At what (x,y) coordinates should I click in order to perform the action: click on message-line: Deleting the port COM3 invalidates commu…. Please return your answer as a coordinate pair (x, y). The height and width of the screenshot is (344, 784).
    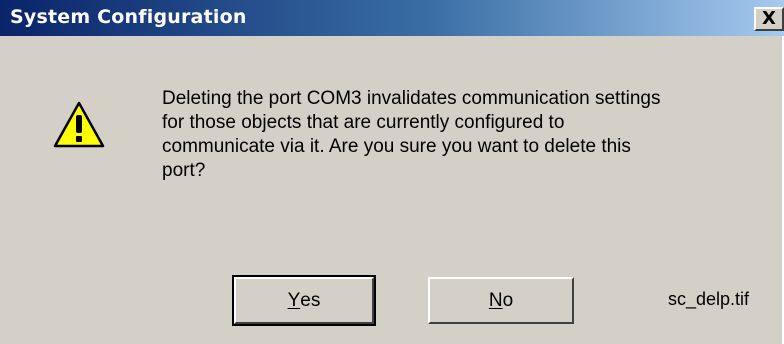
    Looking at the image, I should click on (411, 98).